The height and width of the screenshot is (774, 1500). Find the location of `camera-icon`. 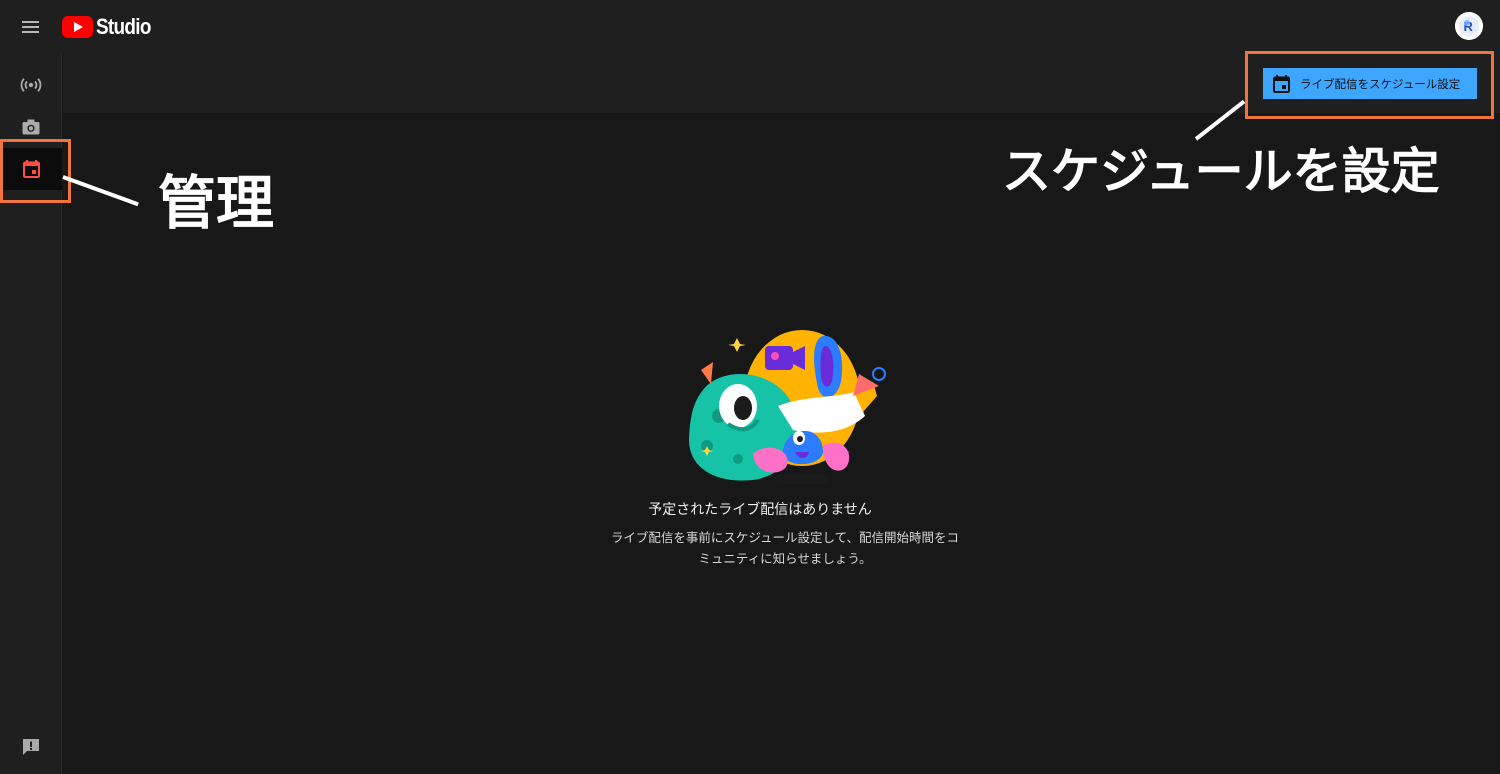

camera-icon is located at coordinates (31, 127).